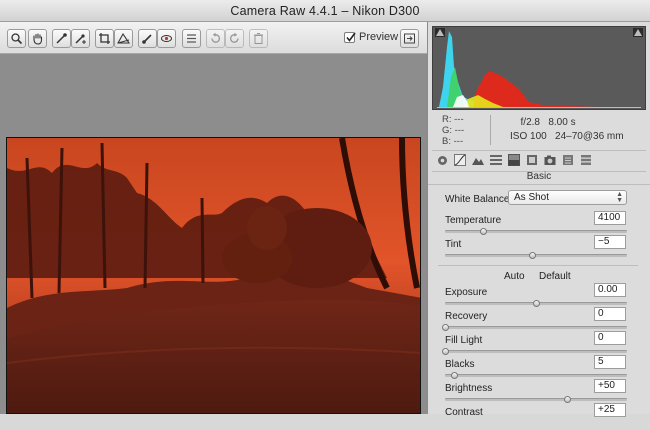  I want to click on color-sampler-tool-button, so click(80, 38).